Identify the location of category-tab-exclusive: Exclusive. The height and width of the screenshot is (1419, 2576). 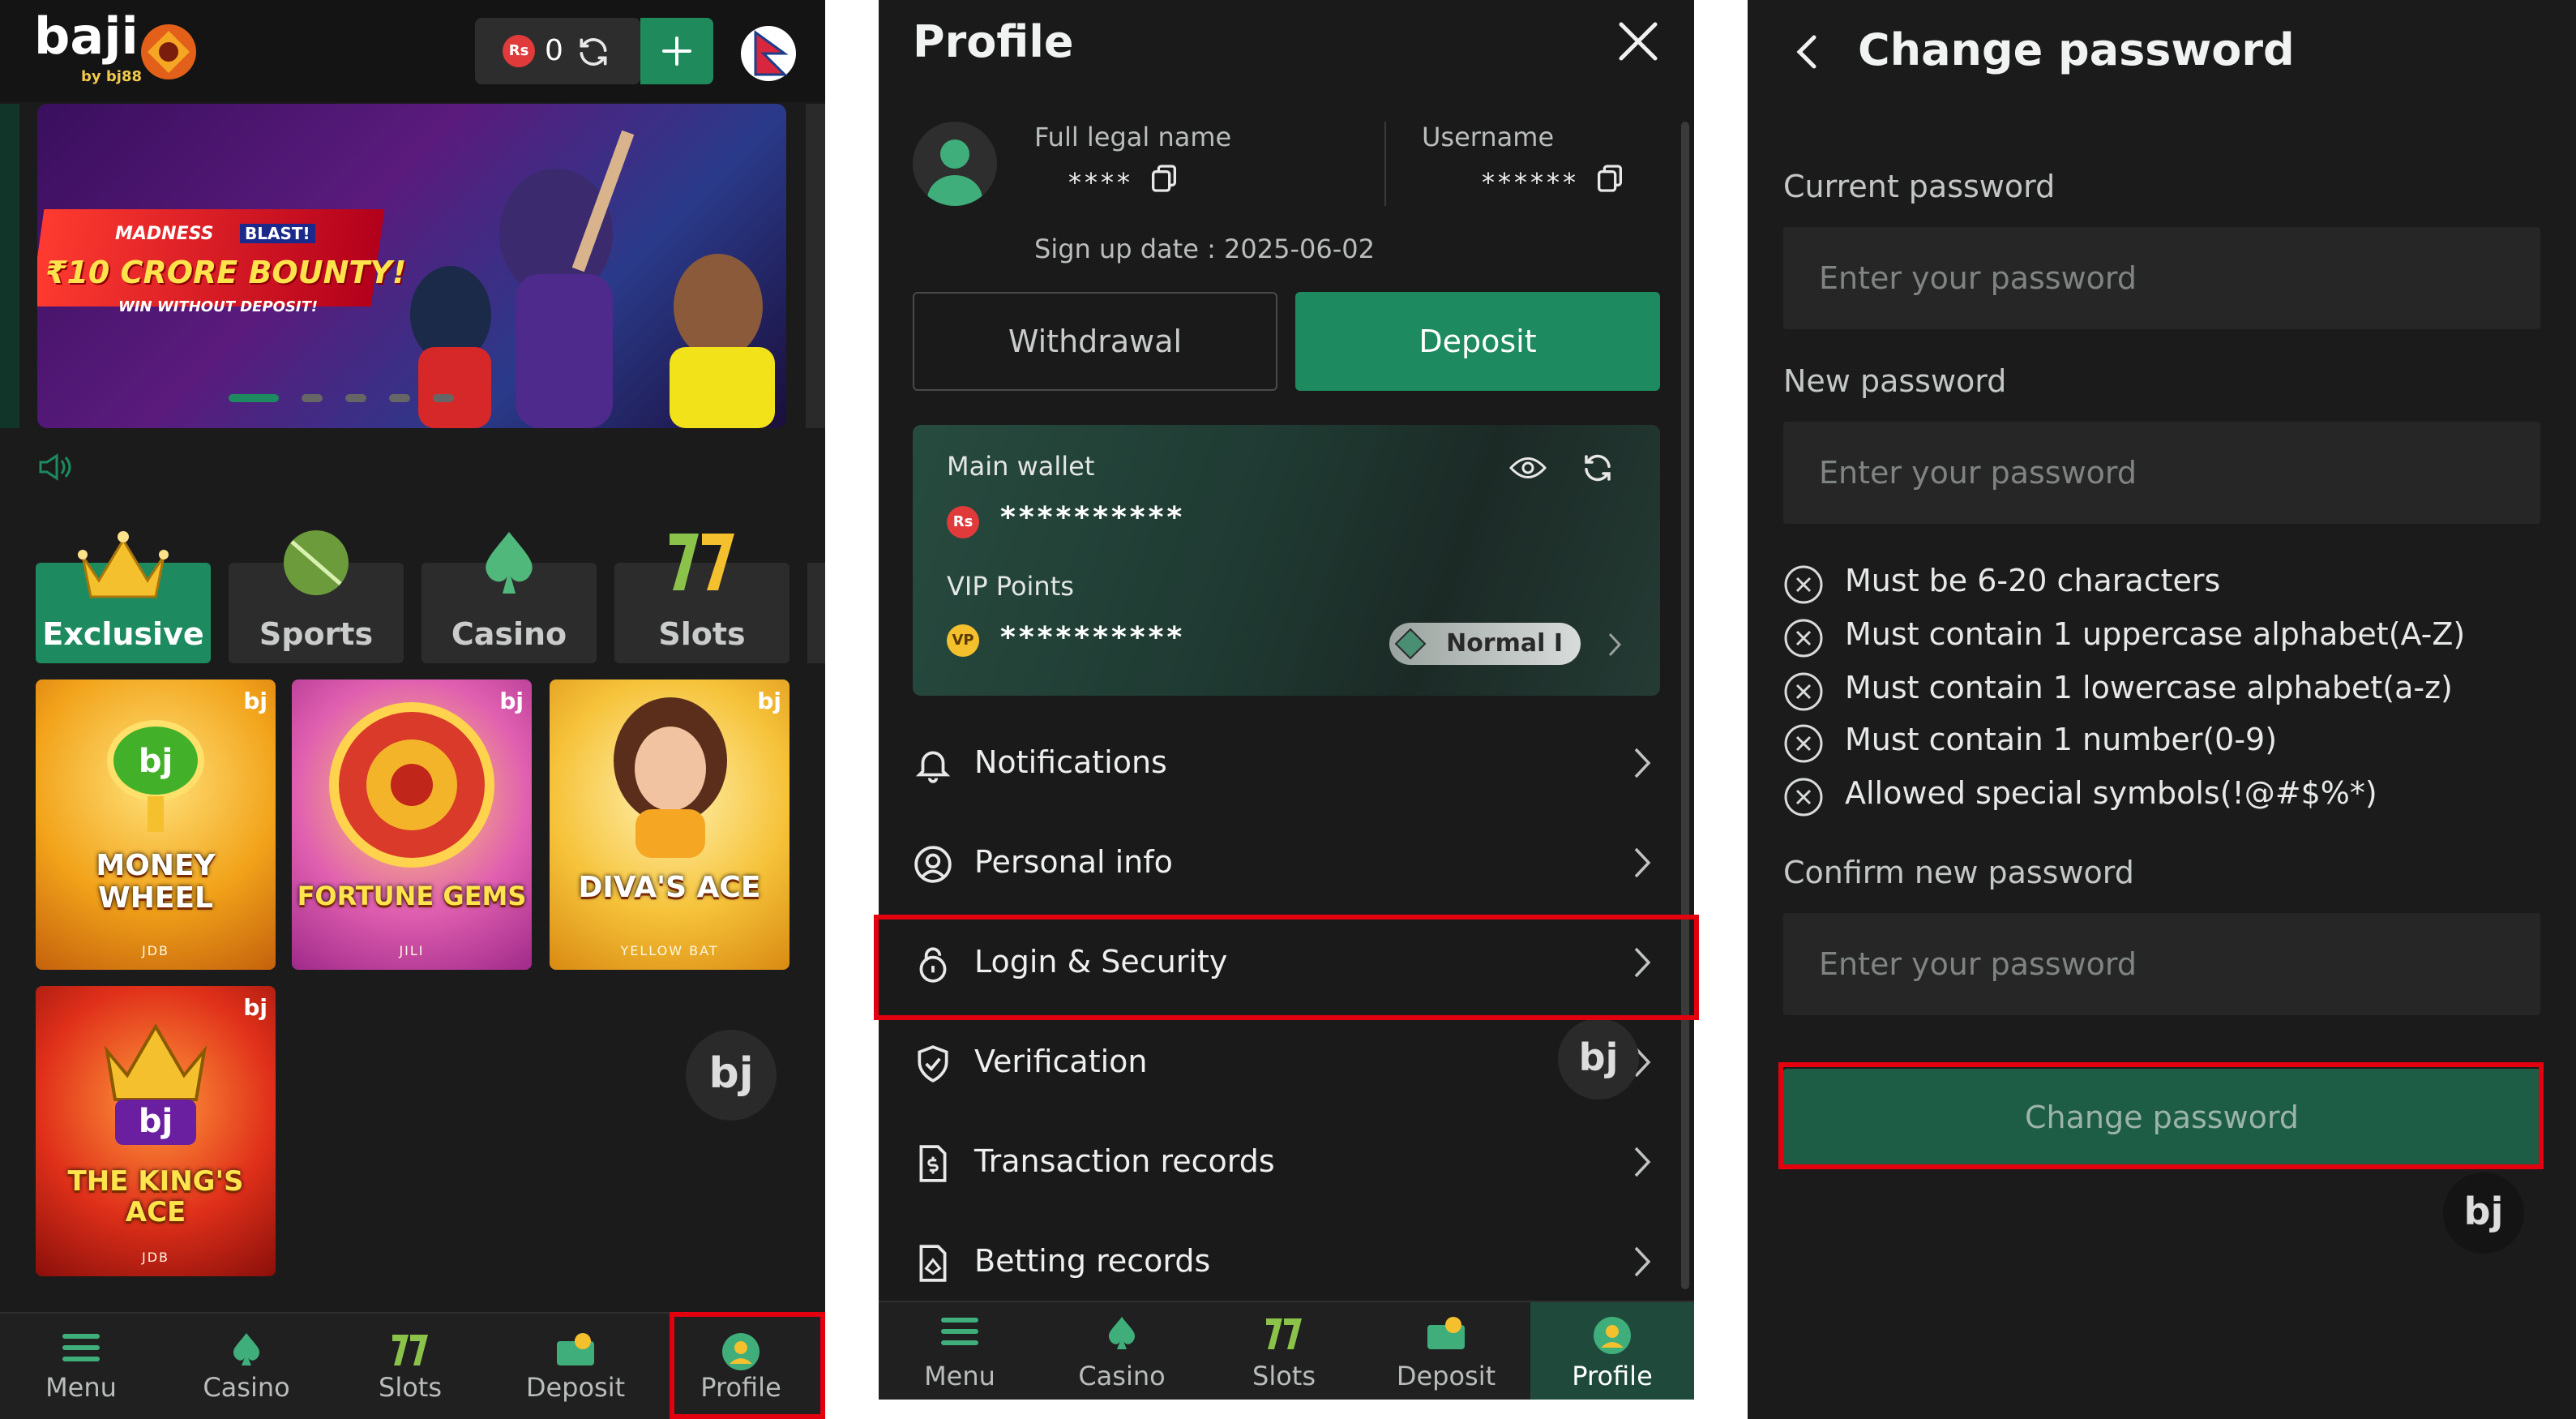
(124, 597).